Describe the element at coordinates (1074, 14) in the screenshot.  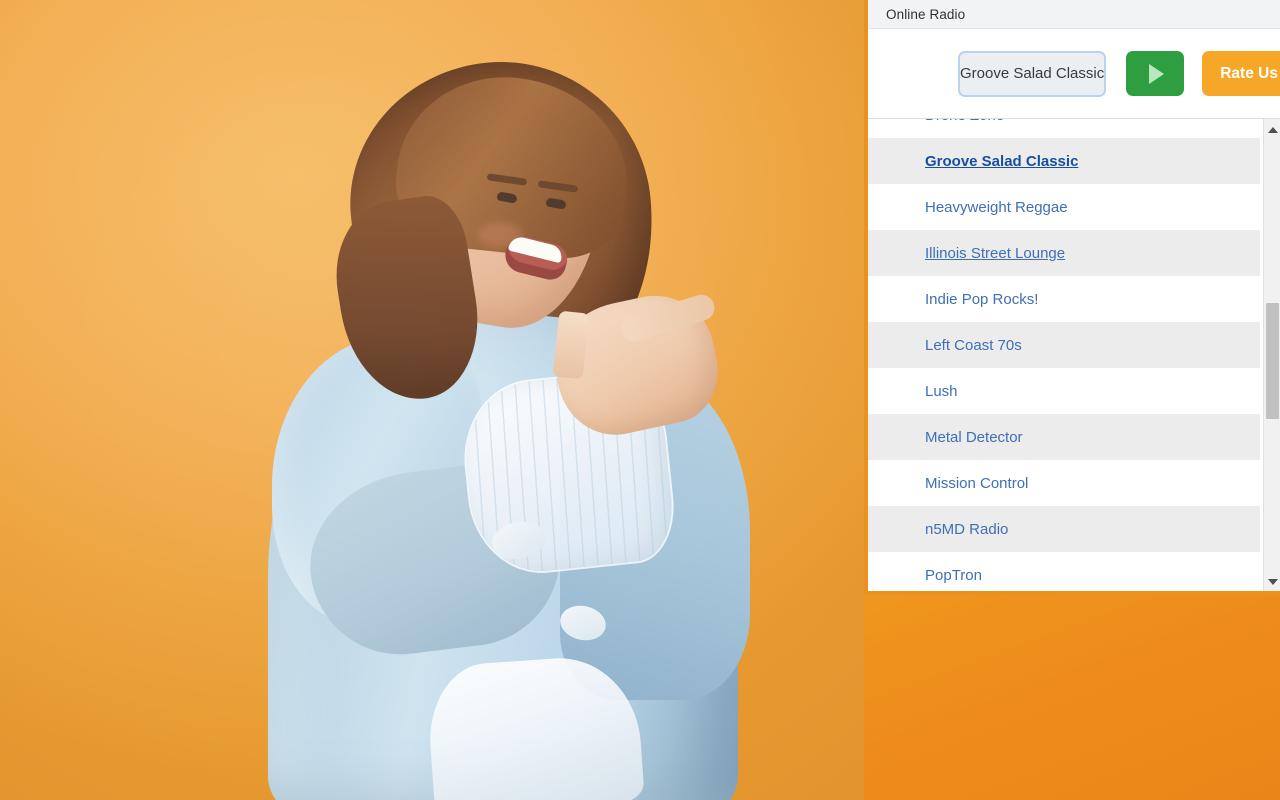
I see `panel-header: Online Radio` at that location.